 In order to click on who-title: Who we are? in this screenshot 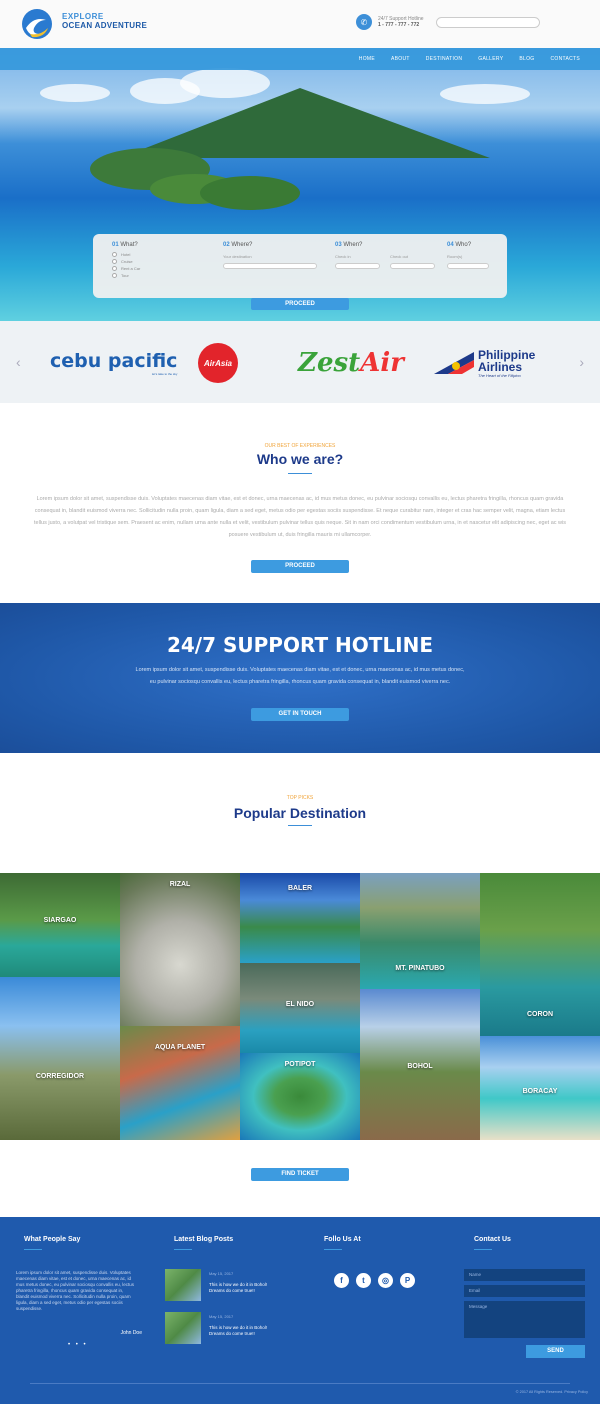, I will do `click(300, 459)`.